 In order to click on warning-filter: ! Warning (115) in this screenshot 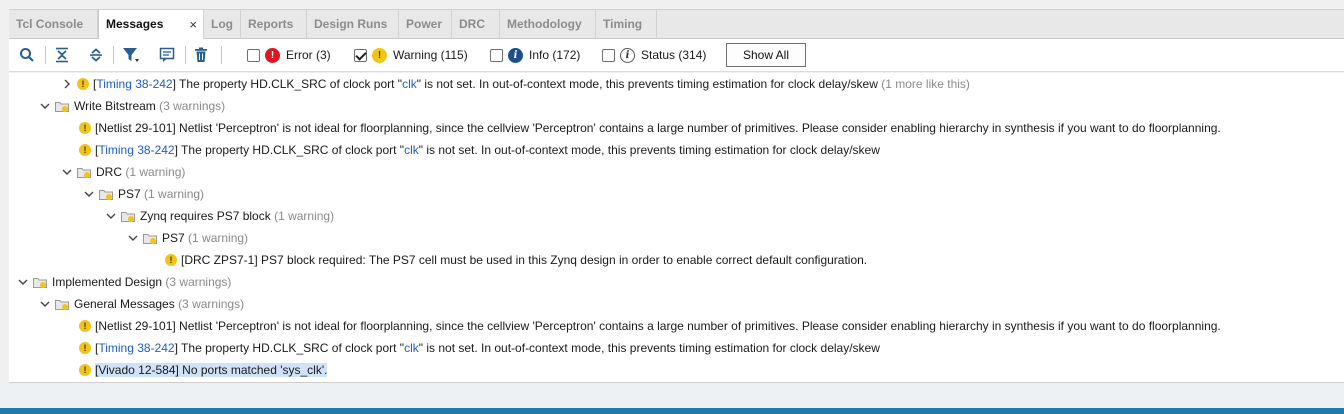, I will do `click(411, 55)`.